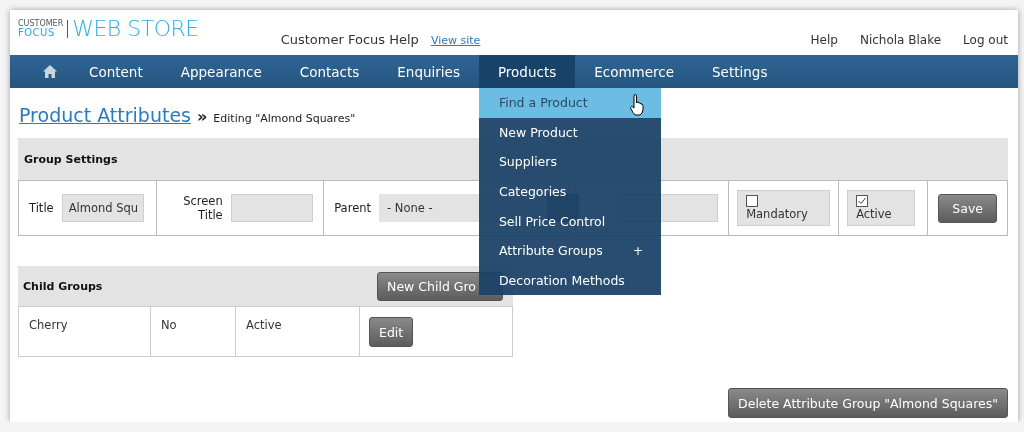 The width and height of the screenshot is (1024, 432). Describe the element at coordinates (527, 71) in the screenshot. I see `nav-tab: Products` at that location.